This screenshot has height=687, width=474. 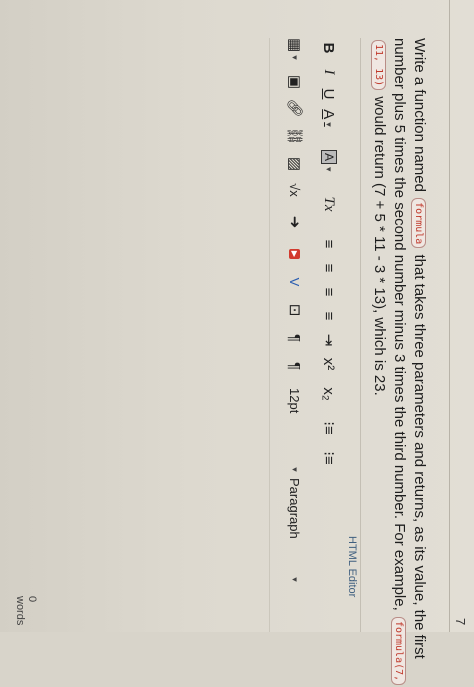 I want to click on background-color-button: A ▾, so click(x=329, y=161).